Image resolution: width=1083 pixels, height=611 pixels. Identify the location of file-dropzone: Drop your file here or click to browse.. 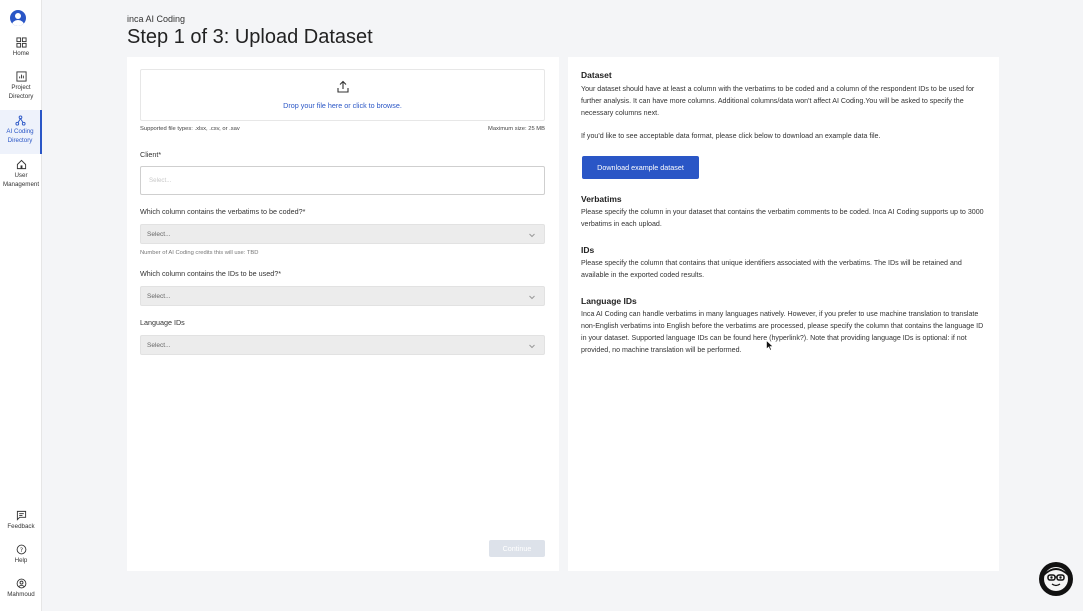
(342, 95).